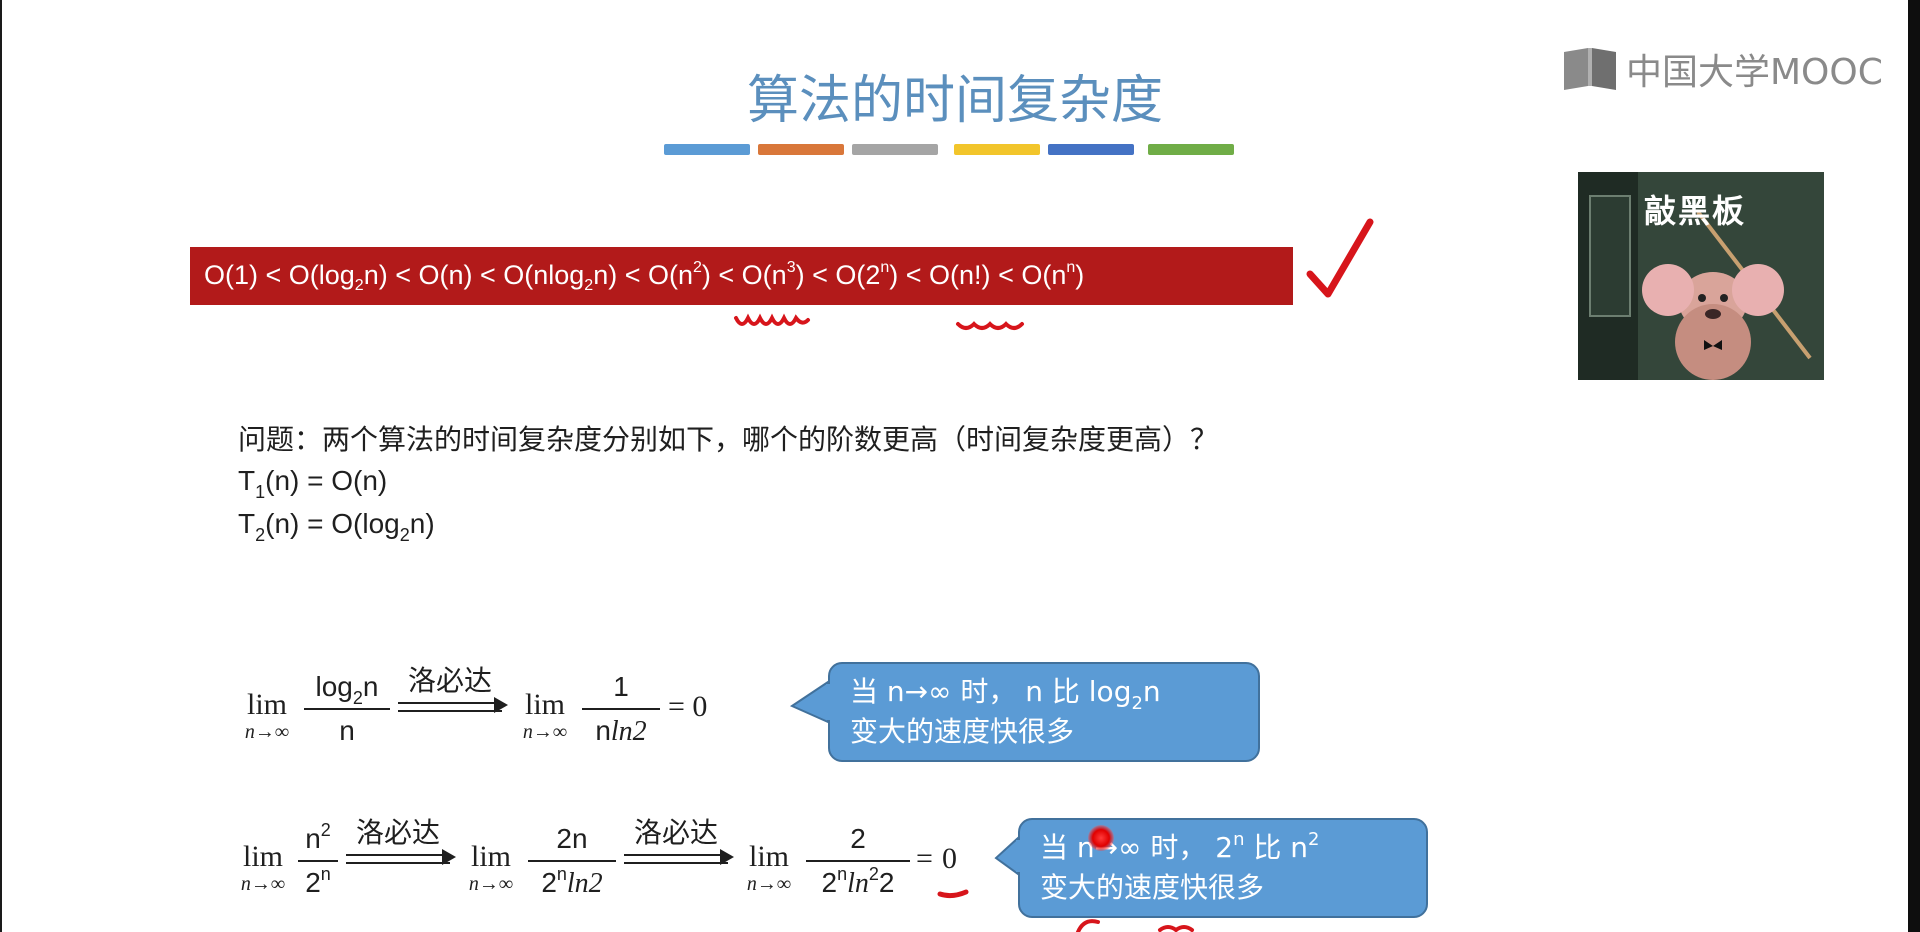  I want to click on check-mark-icon, so click(1340, 258).